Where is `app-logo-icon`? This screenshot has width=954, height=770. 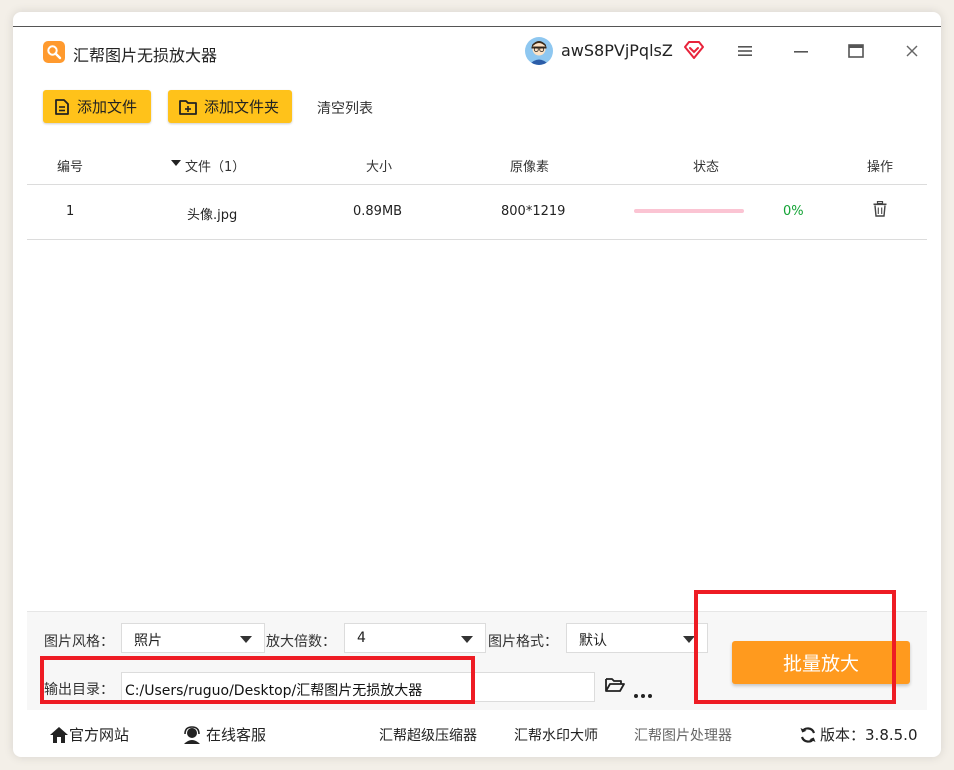 app-logo-icon is located at coordinates (54, 52).